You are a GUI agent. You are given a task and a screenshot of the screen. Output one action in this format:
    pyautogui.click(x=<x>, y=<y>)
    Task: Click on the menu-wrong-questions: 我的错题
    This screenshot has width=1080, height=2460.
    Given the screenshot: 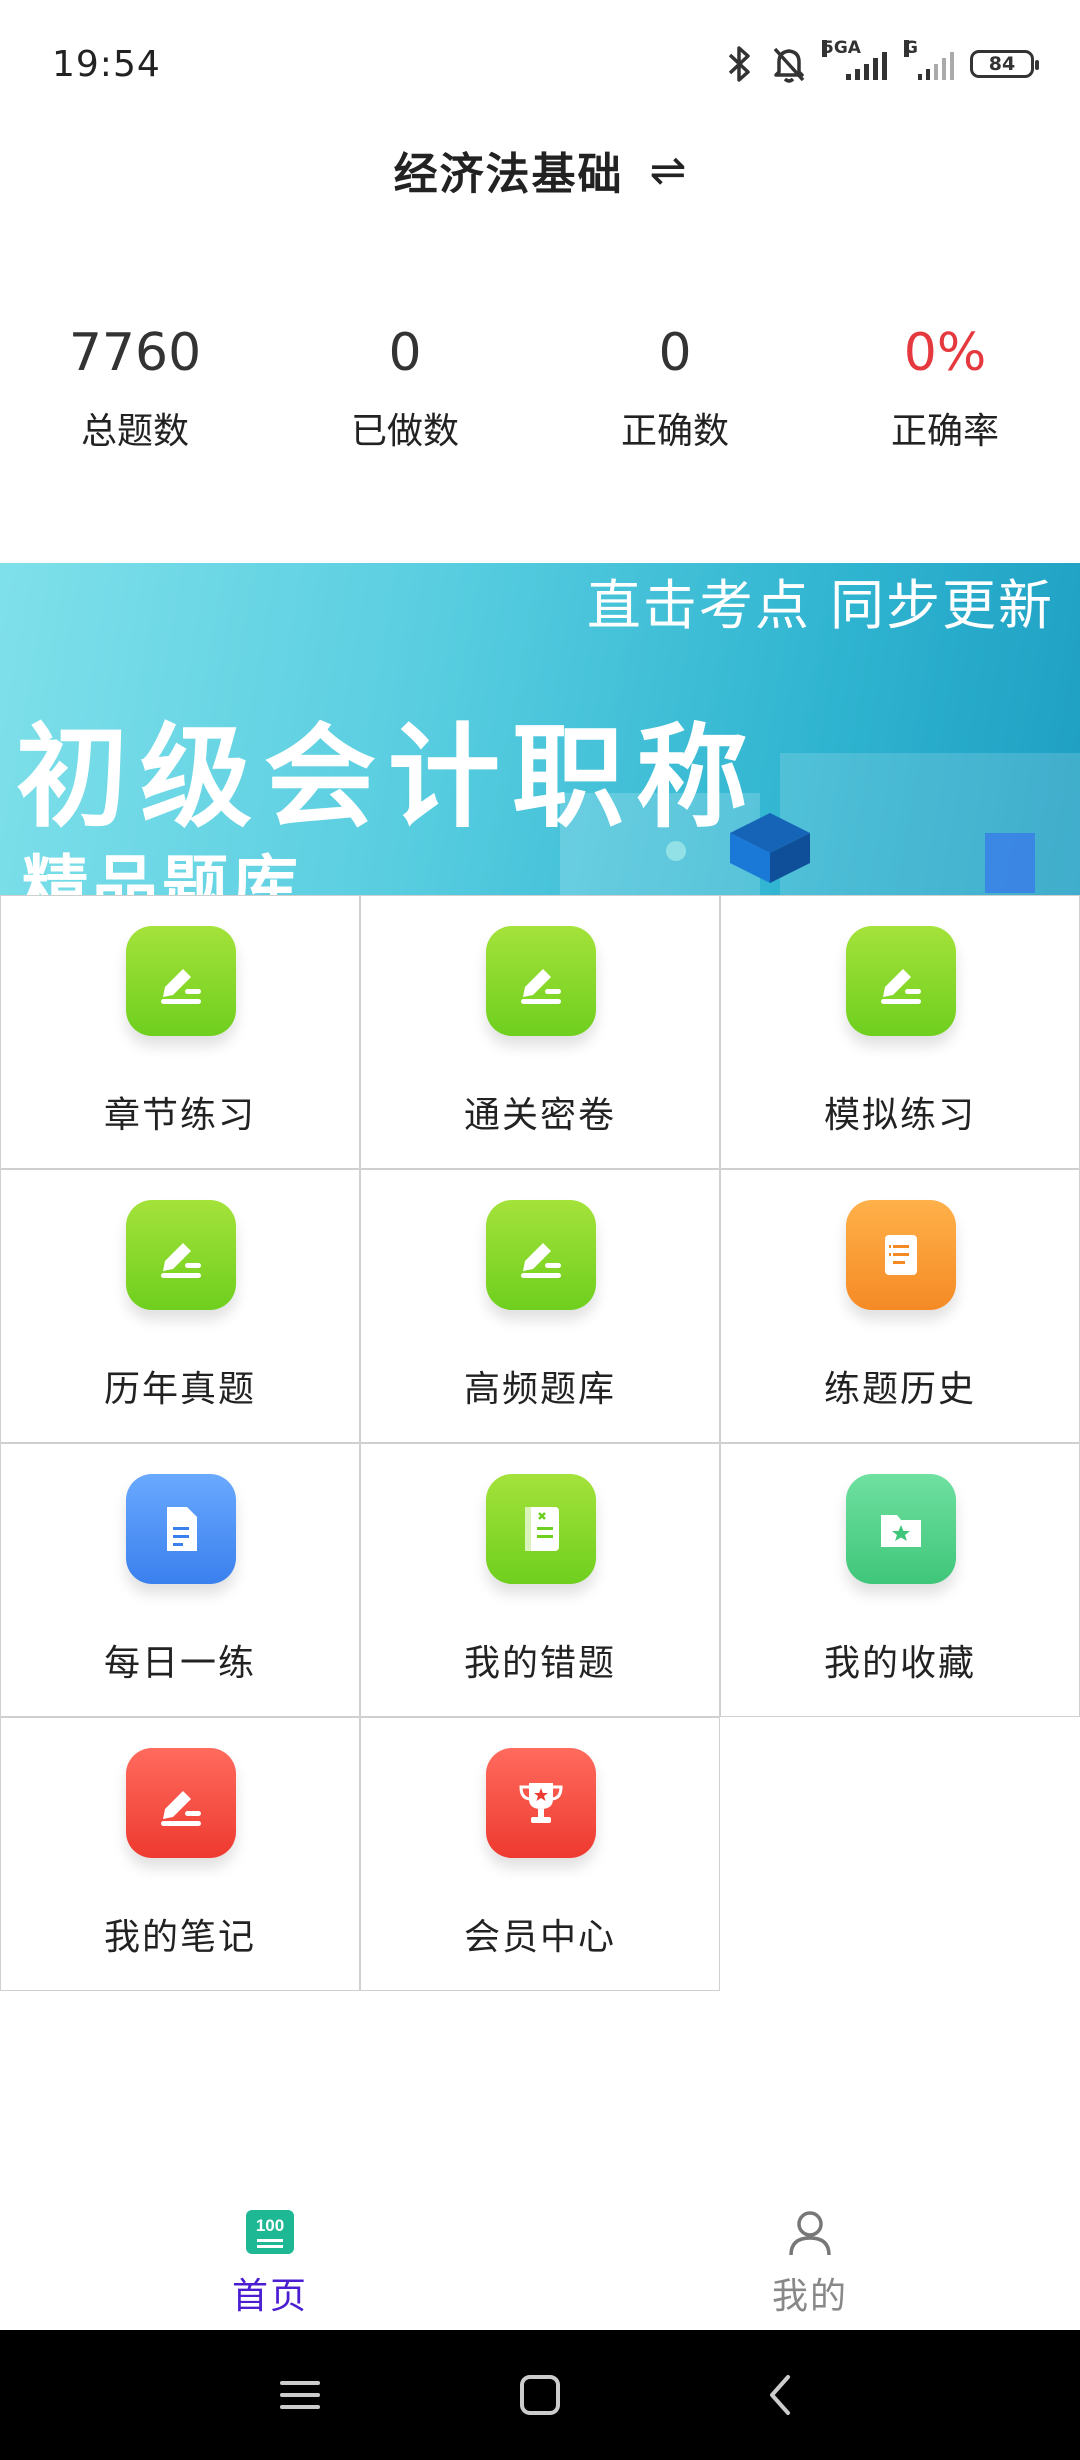 What is the action you would take?
    pyautogui.click(x=540, y=1580)
    